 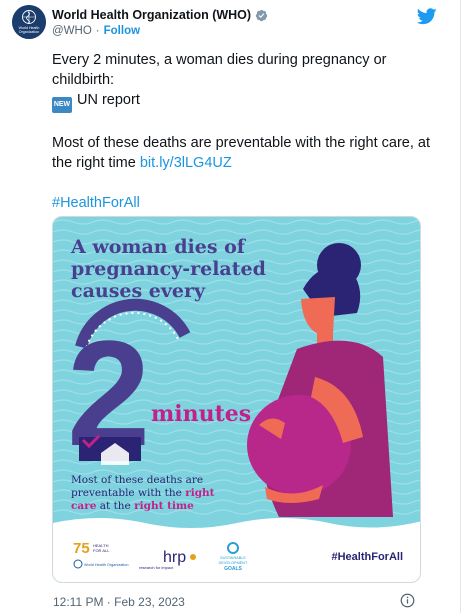 I want to click on verified-badge-icon, so click(x=261, y=15).